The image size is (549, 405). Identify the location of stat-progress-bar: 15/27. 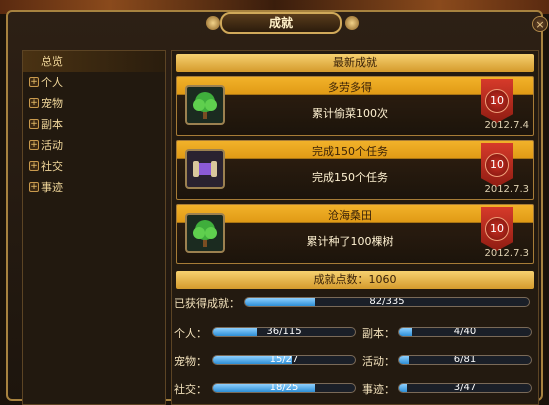
(284, 360).